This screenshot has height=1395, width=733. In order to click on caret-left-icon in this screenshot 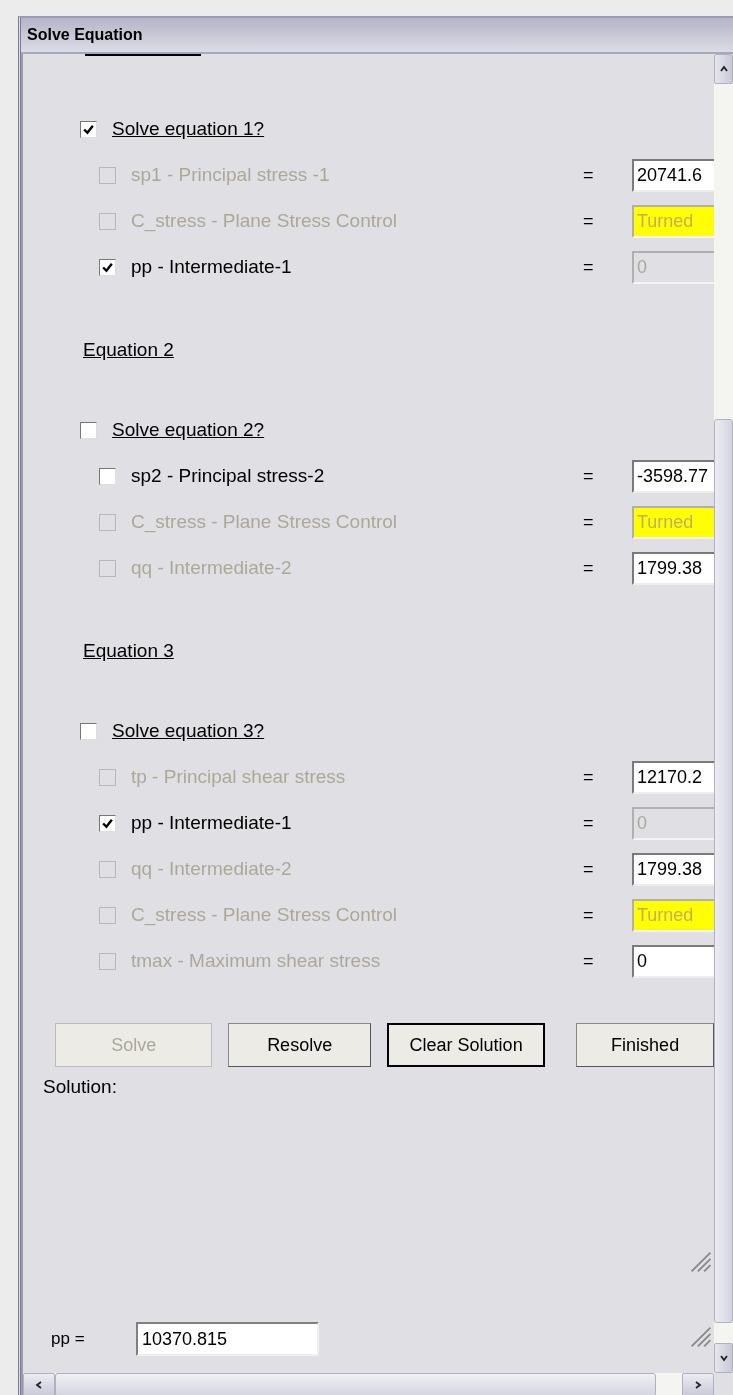, I will do `click(39, 1385)`.